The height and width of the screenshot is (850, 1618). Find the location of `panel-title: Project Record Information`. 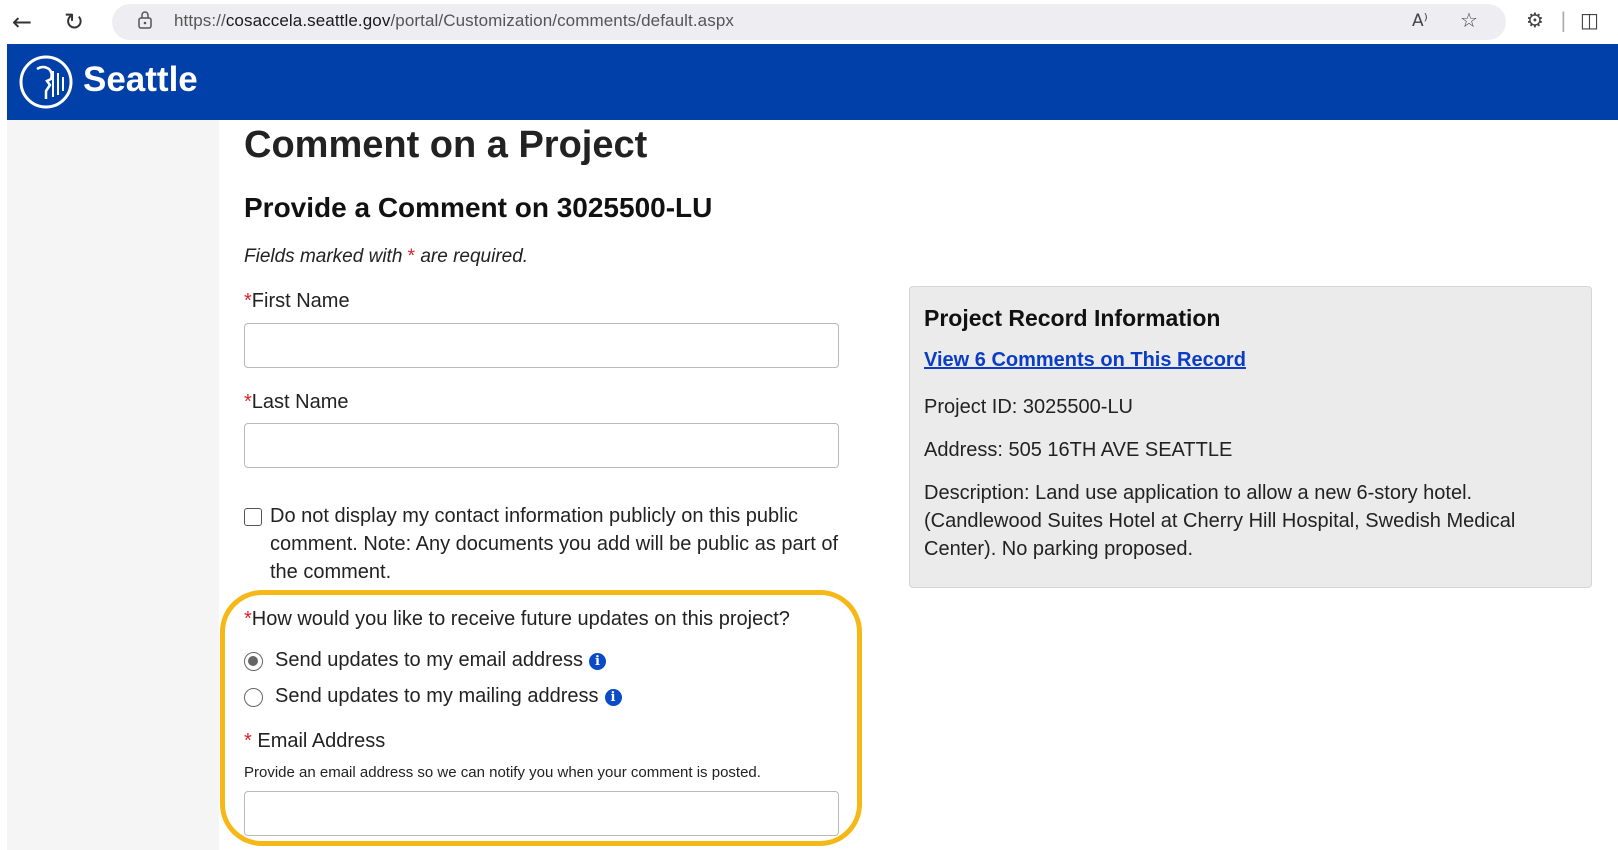

panel-title: Project Record Information is located at coordinates (1072, 318).